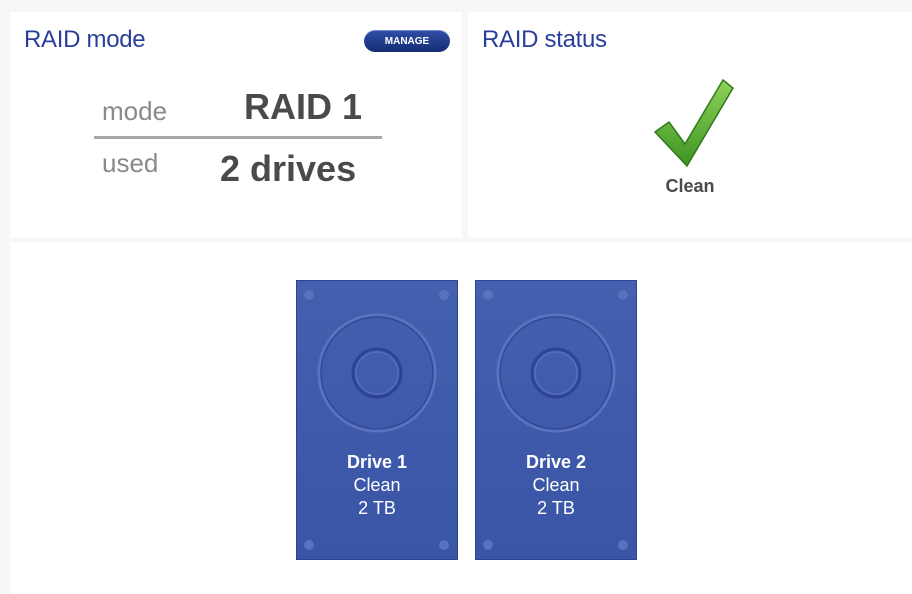 Image resolution: width=912 pixels, height=594 pixels. Describe the element at coordinates (556, 420) in the screenshot. I see `drive-card: Drive 2 Clean 2 TB` at that location.